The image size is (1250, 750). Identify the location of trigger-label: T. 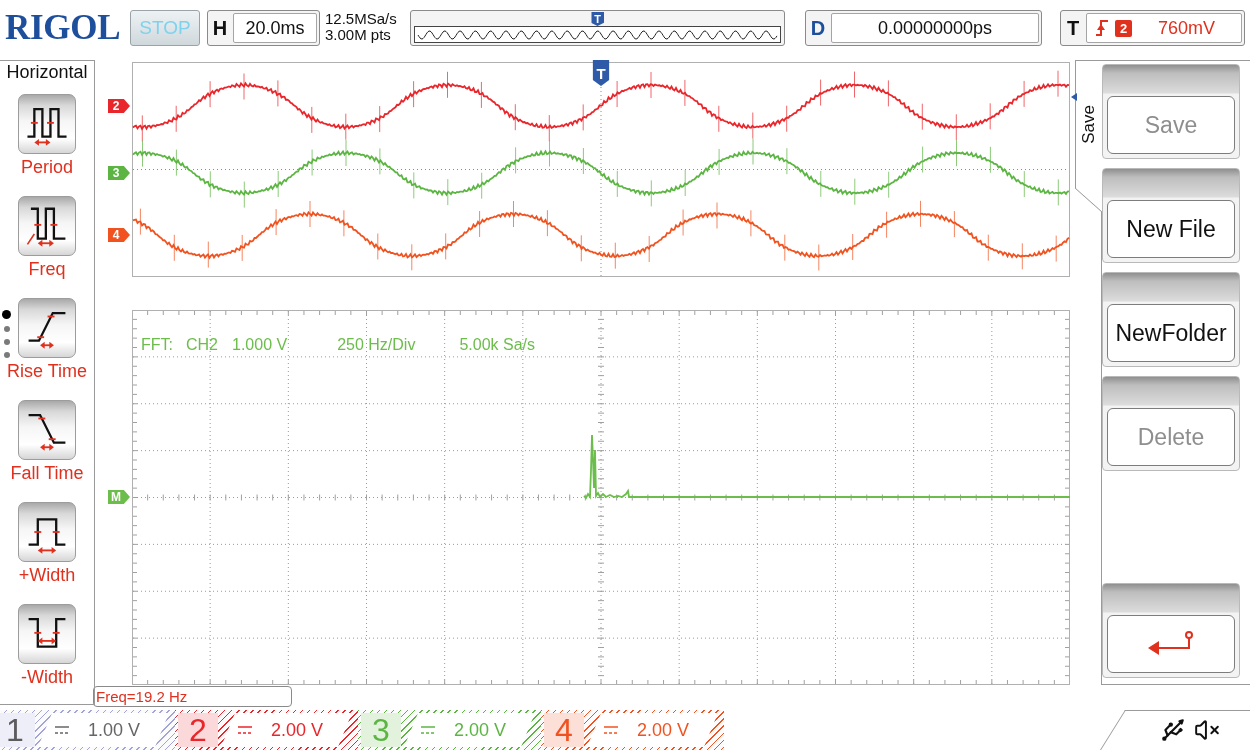
(1073, 28).